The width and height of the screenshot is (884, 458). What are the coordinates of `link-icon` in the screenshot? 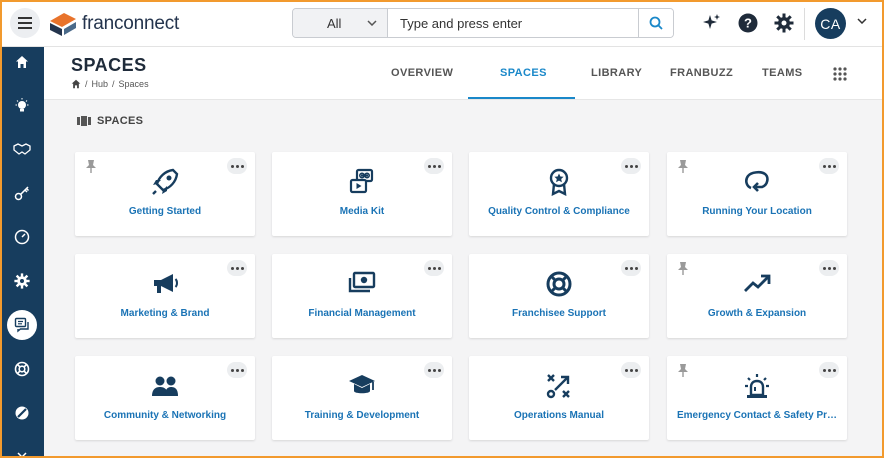 It's located at (22, 413).